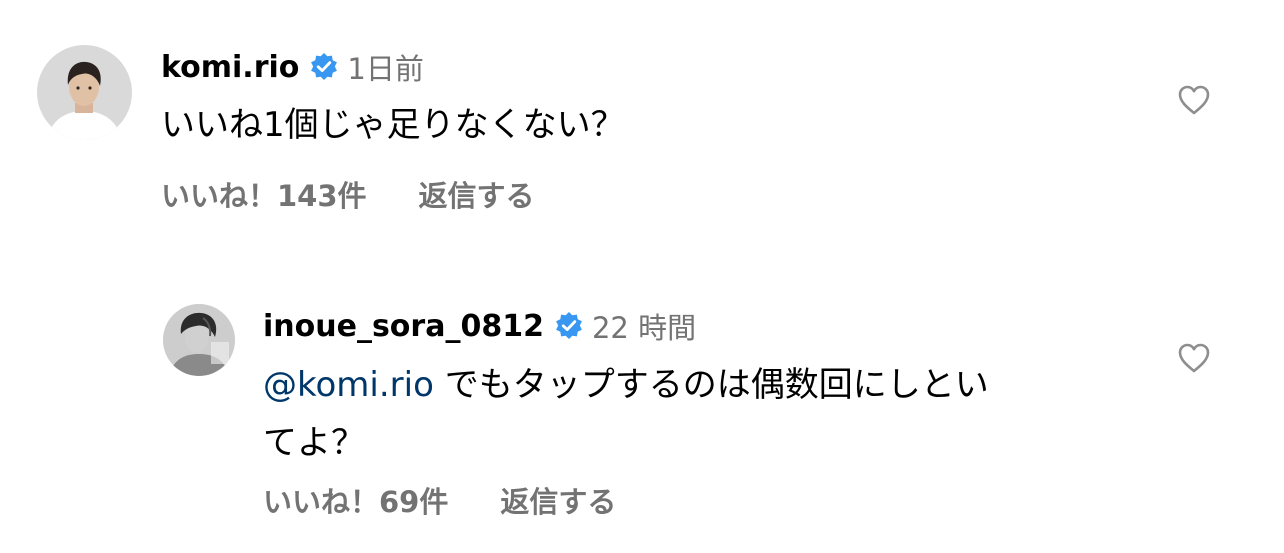 The image size is (1284, 553). I want to click on comment-text: いいね1個じゃ足りなくない？, so click(651, 125).